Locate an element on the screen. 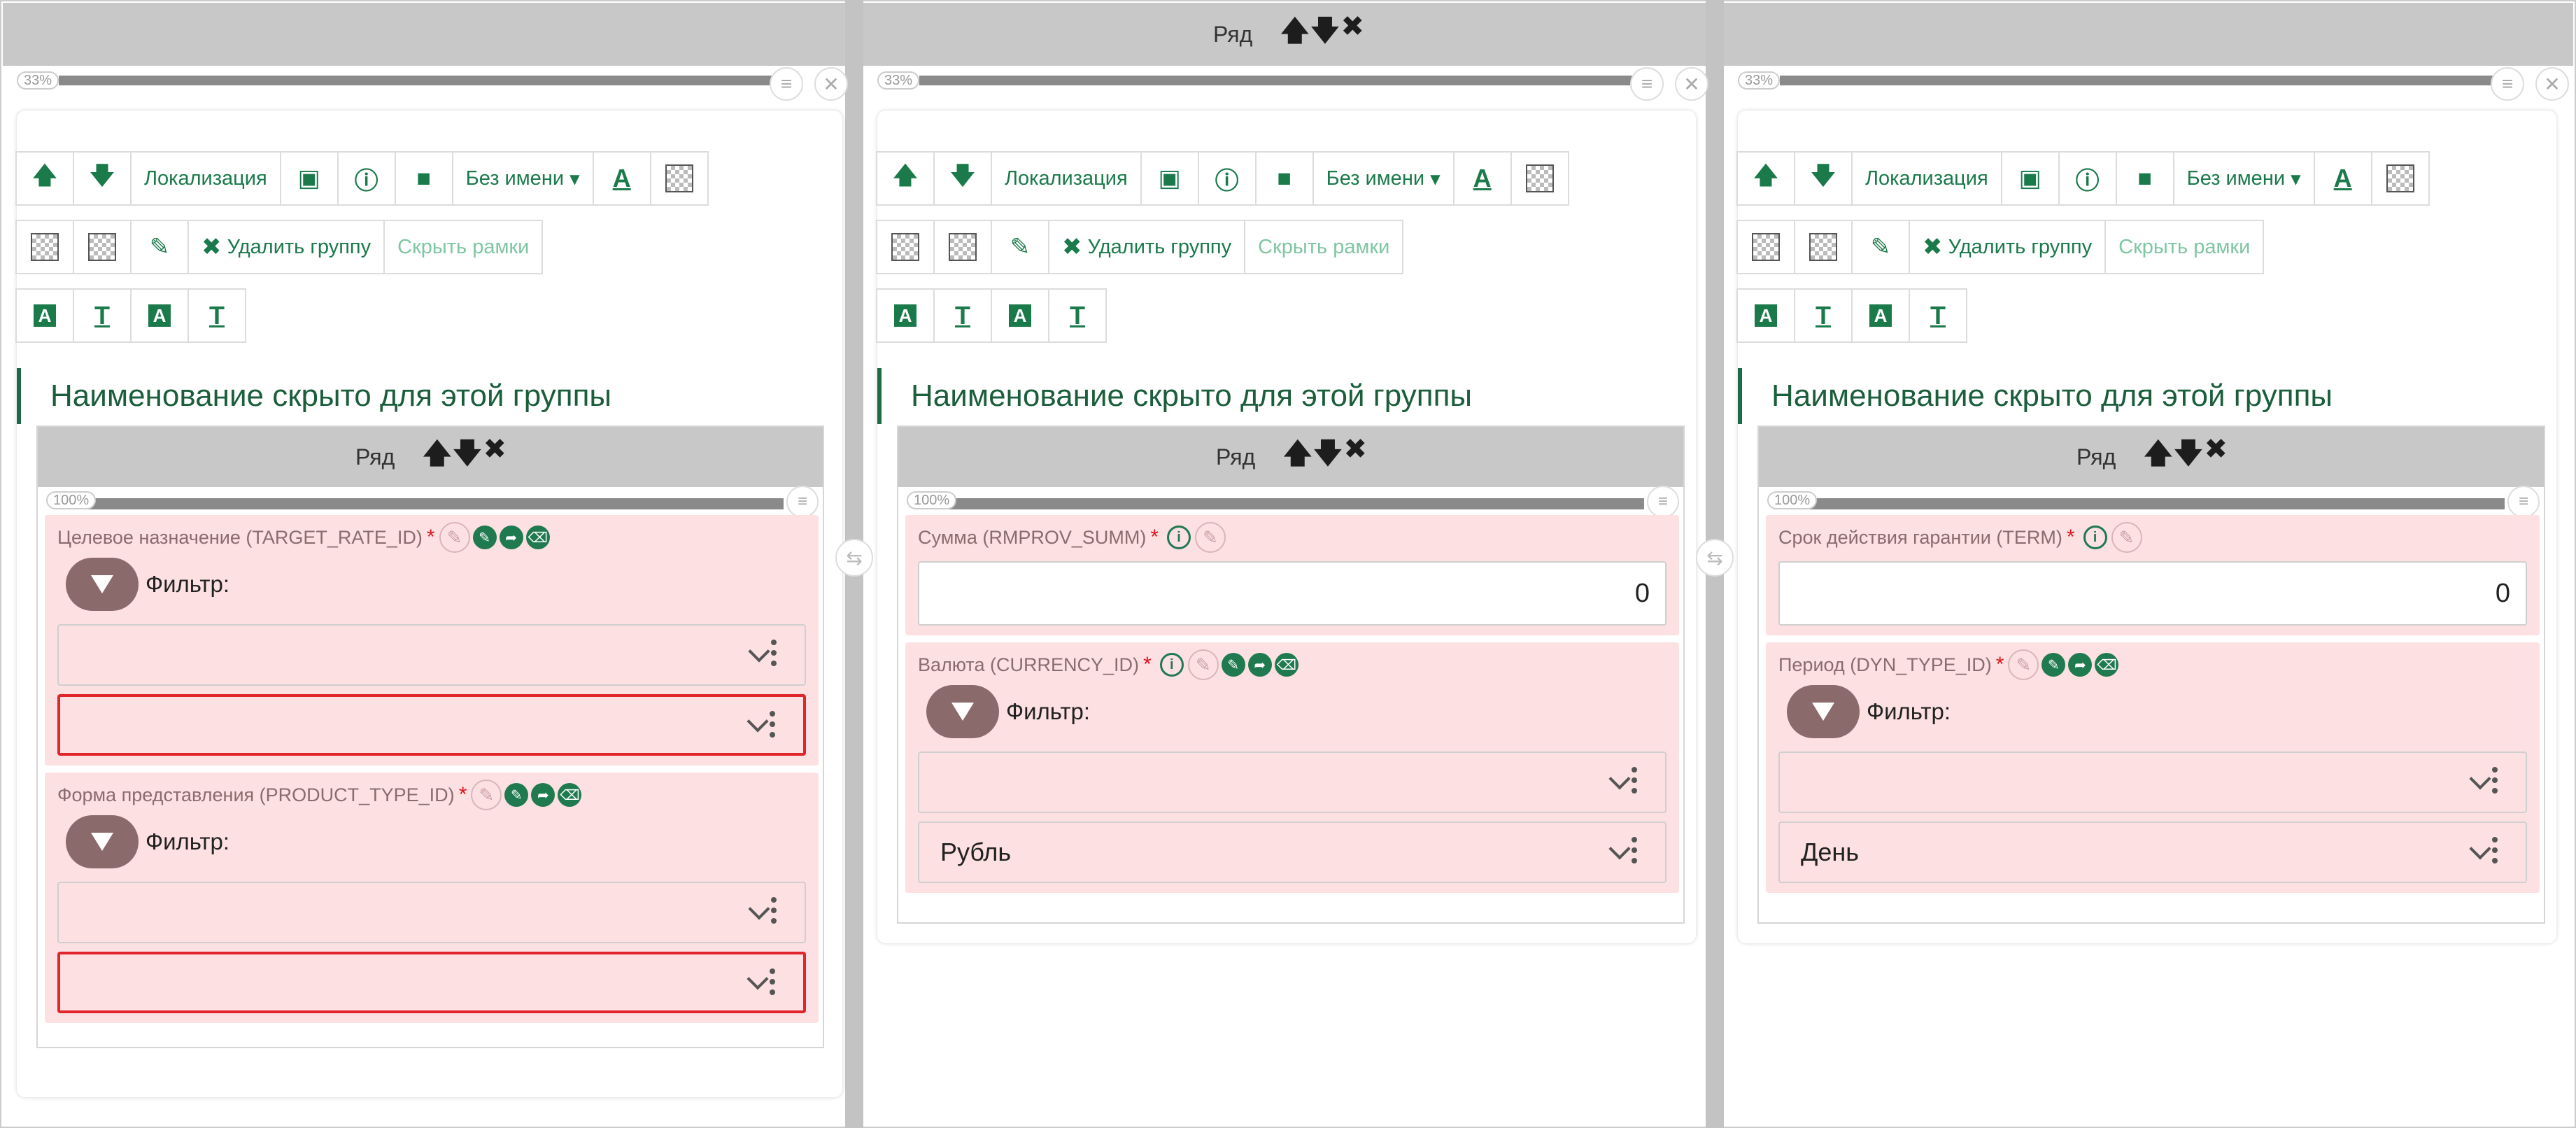  product-type-select is located at coordinates (431, 983).